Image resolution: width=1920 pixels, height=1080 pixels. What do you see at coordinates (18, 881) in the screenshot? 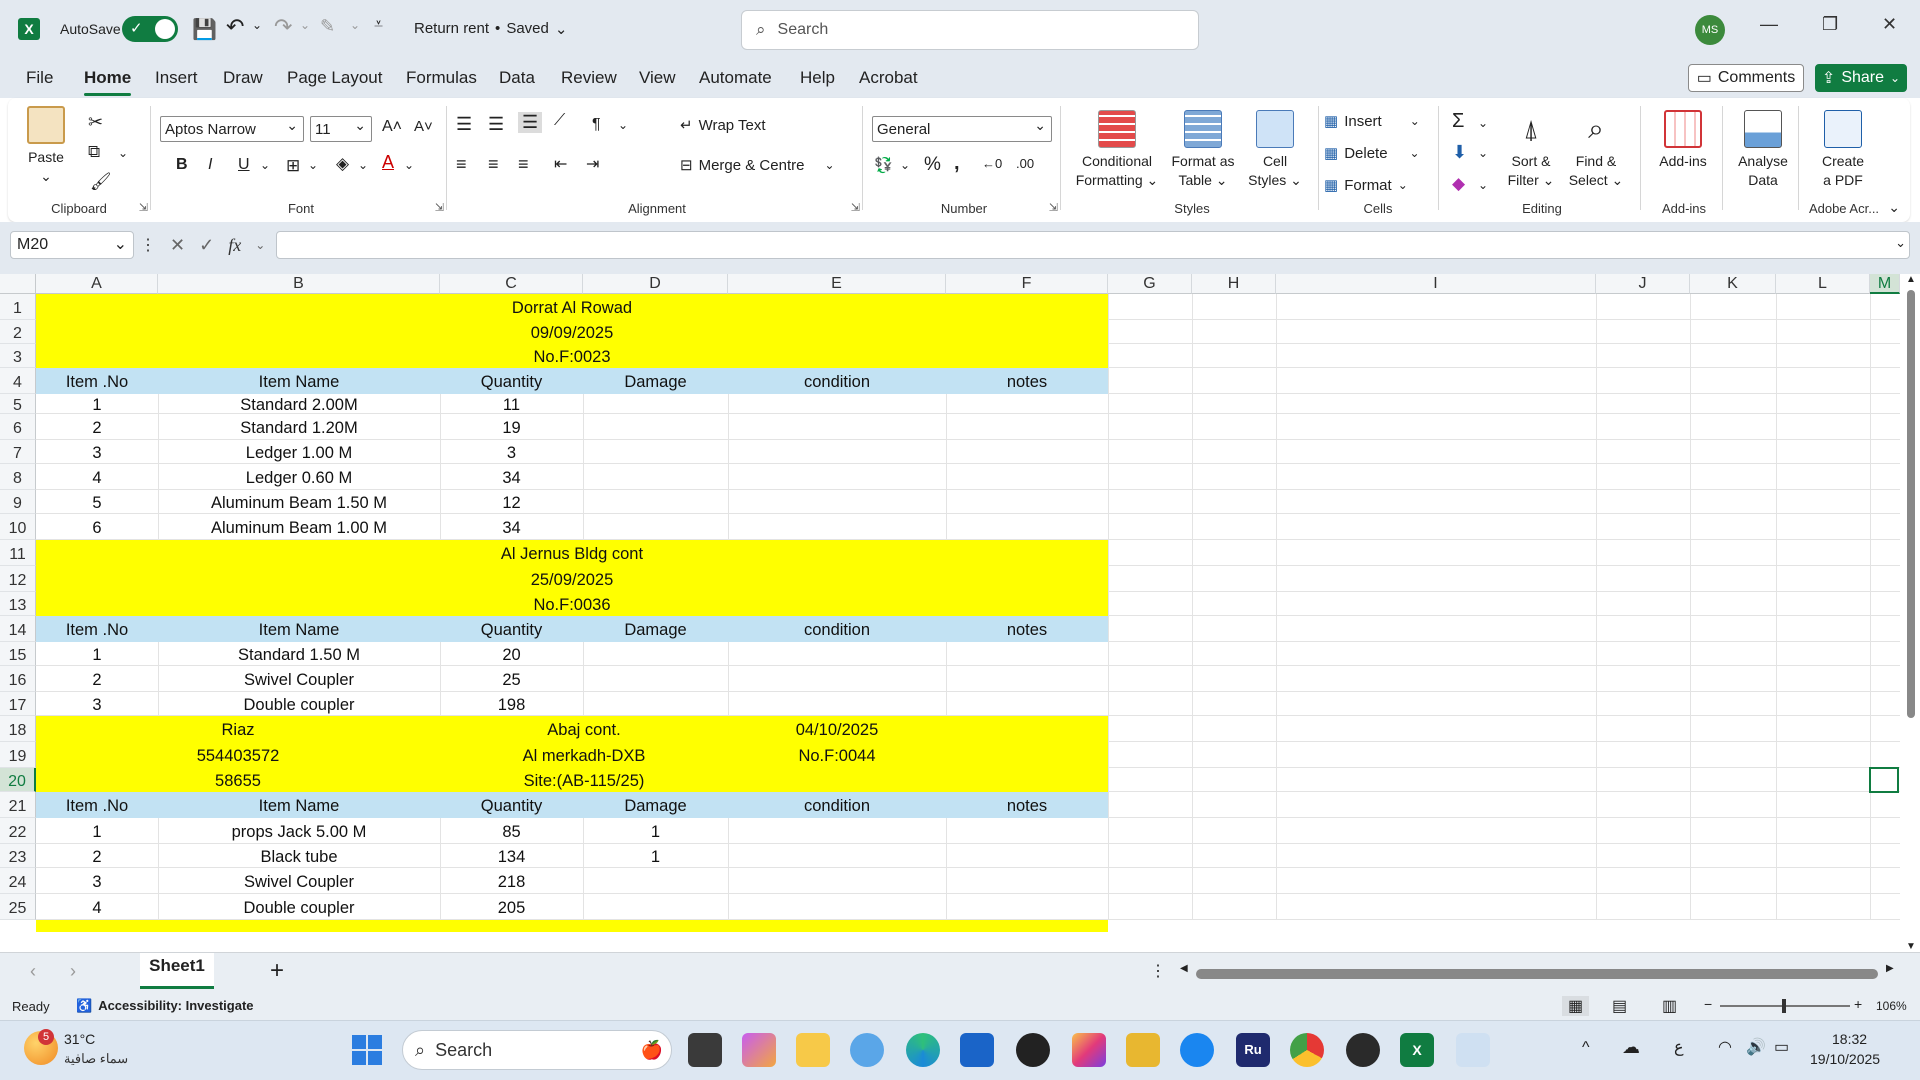
I see `row-header-24: 24` at bounding box center [18, 881].